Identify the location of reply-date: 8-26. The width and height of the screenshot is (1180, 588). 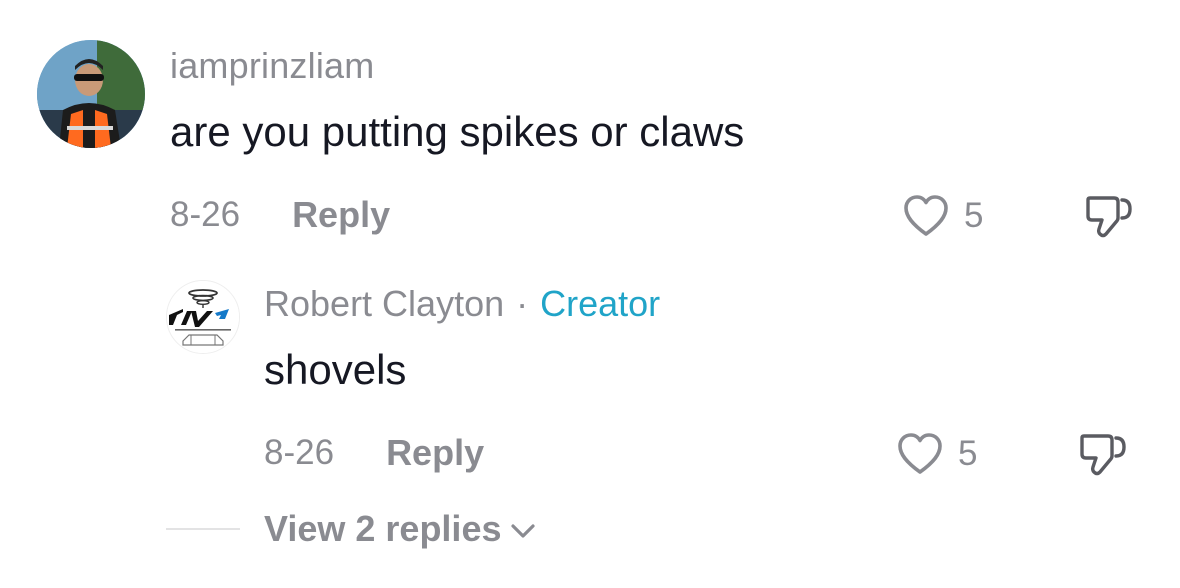
(299, 452).